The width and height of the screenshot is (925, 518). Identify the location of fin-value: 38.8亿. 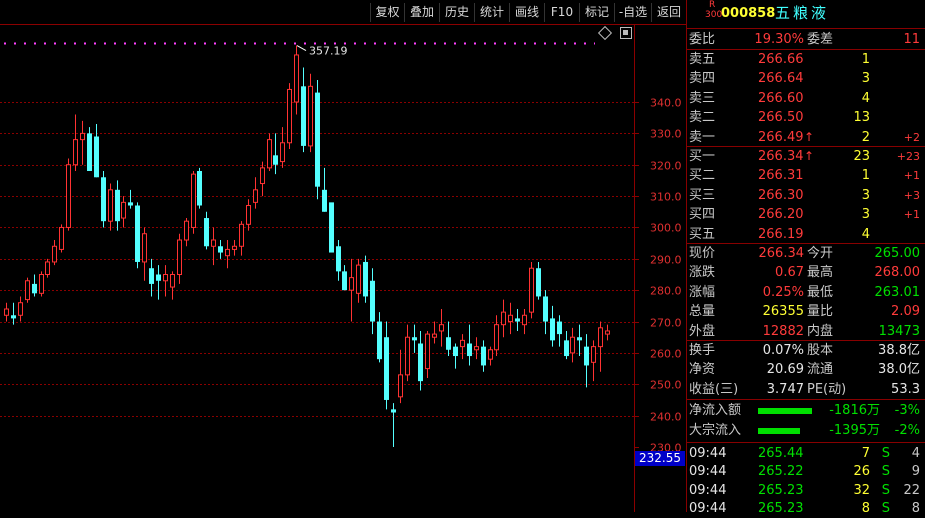
(899, 350).